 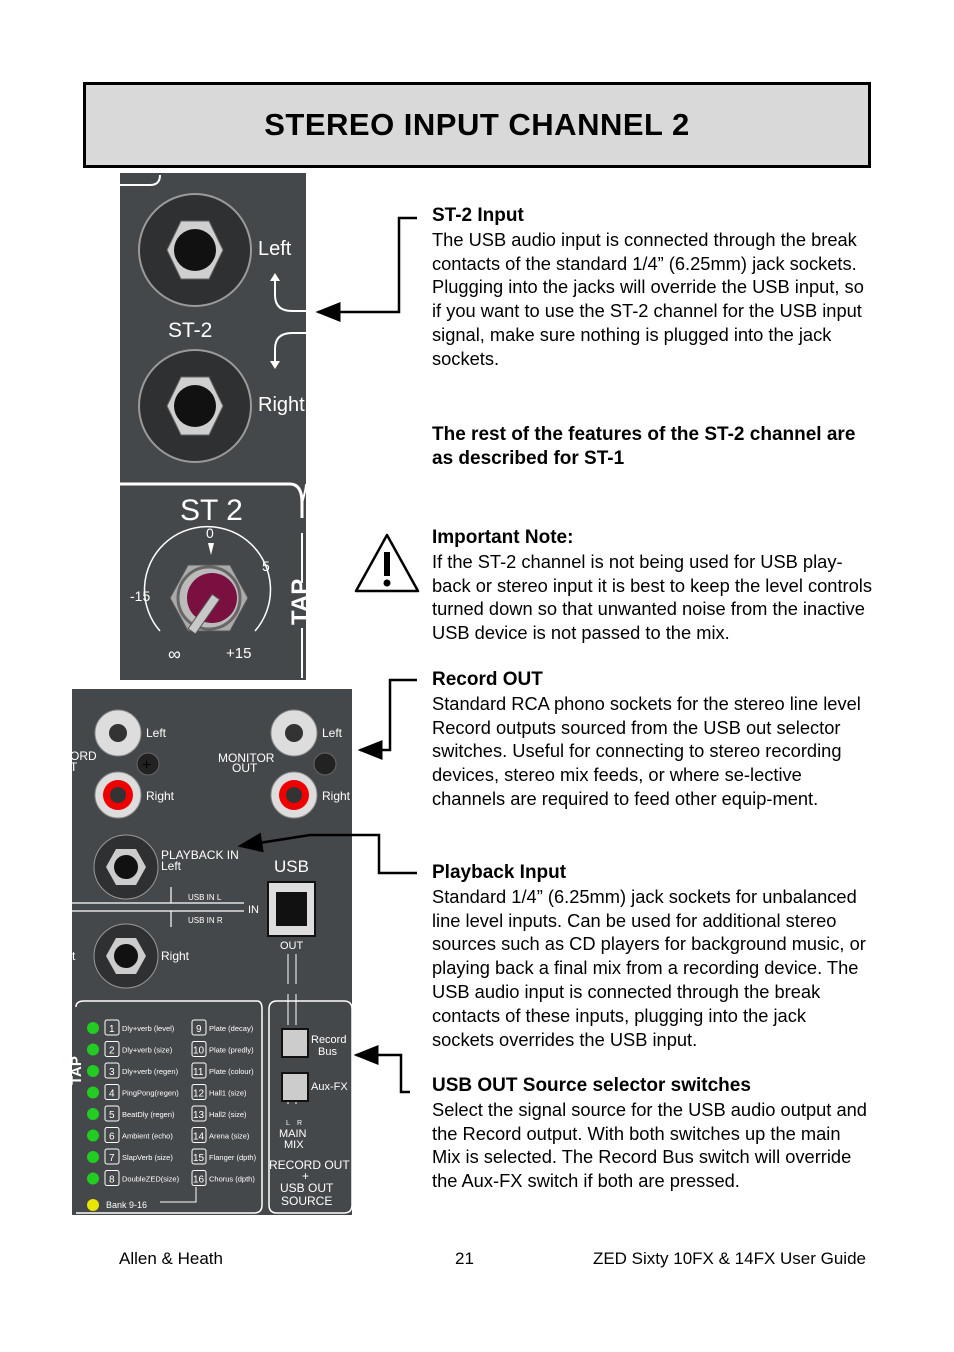 What do you see at coordinates (387, 719) in the screenshot?
I see `record-out-callout` at bounding box center [387, 719].